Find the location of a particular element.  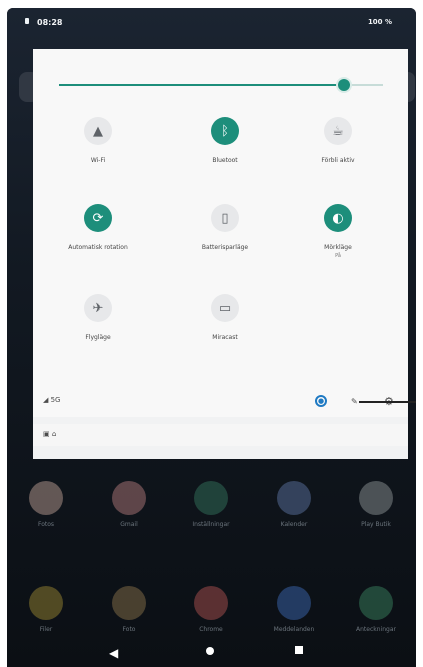

gmail-icon is located at coordinates (129, 498).